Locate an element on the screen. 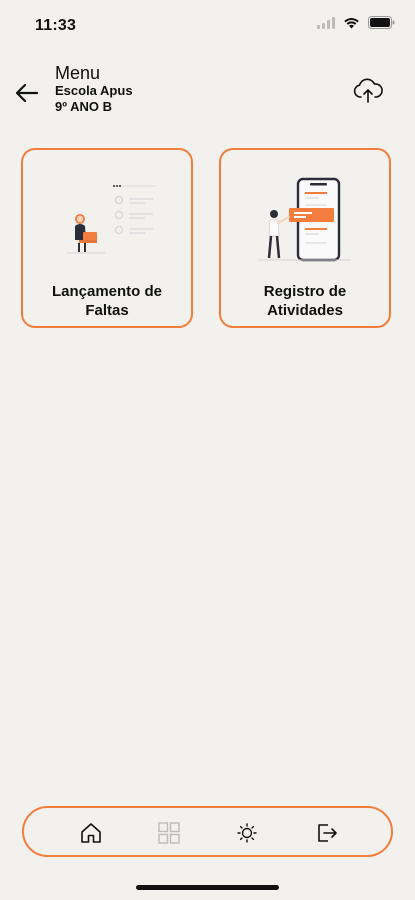 Image resolution: width=415 pixels, height=900 pixels. nav-logout-button is located at coordinates (327, 833).